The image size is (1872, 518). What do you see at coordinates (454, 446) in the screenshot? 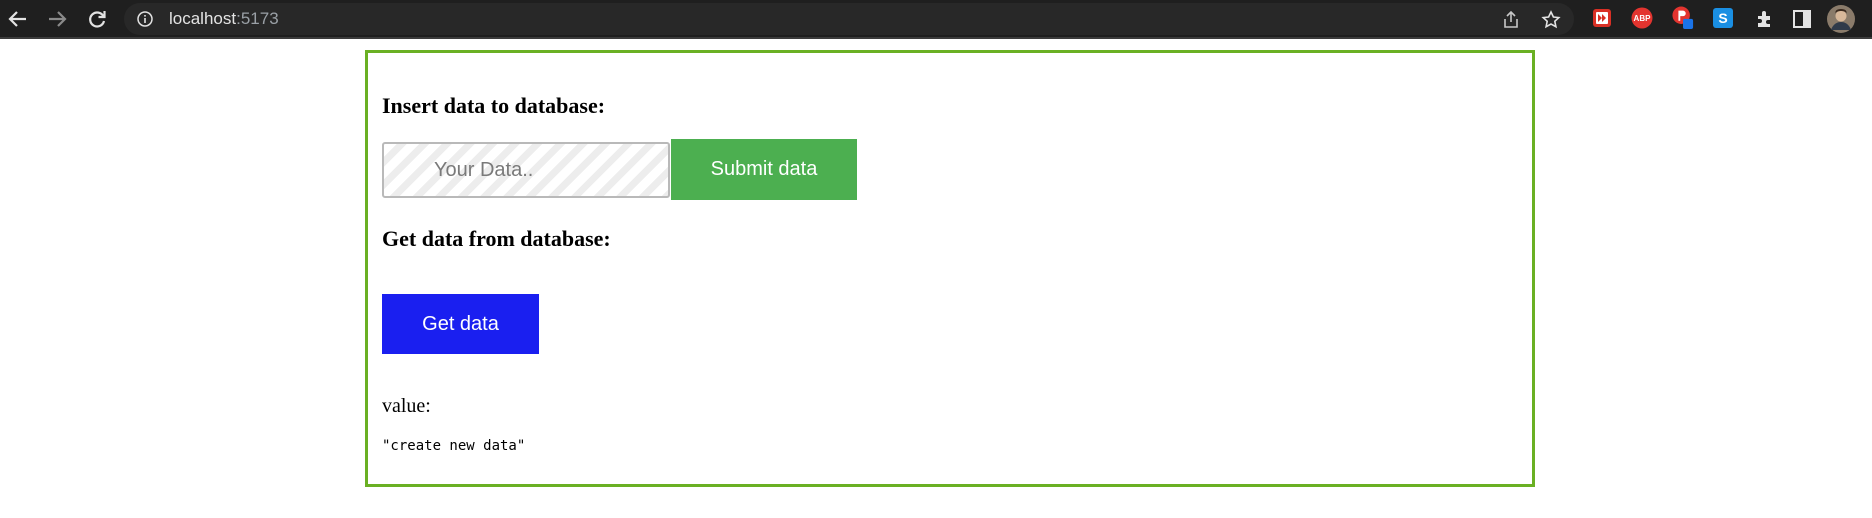
I see `value-text: "create new data"` at bounding box center [454, 446].